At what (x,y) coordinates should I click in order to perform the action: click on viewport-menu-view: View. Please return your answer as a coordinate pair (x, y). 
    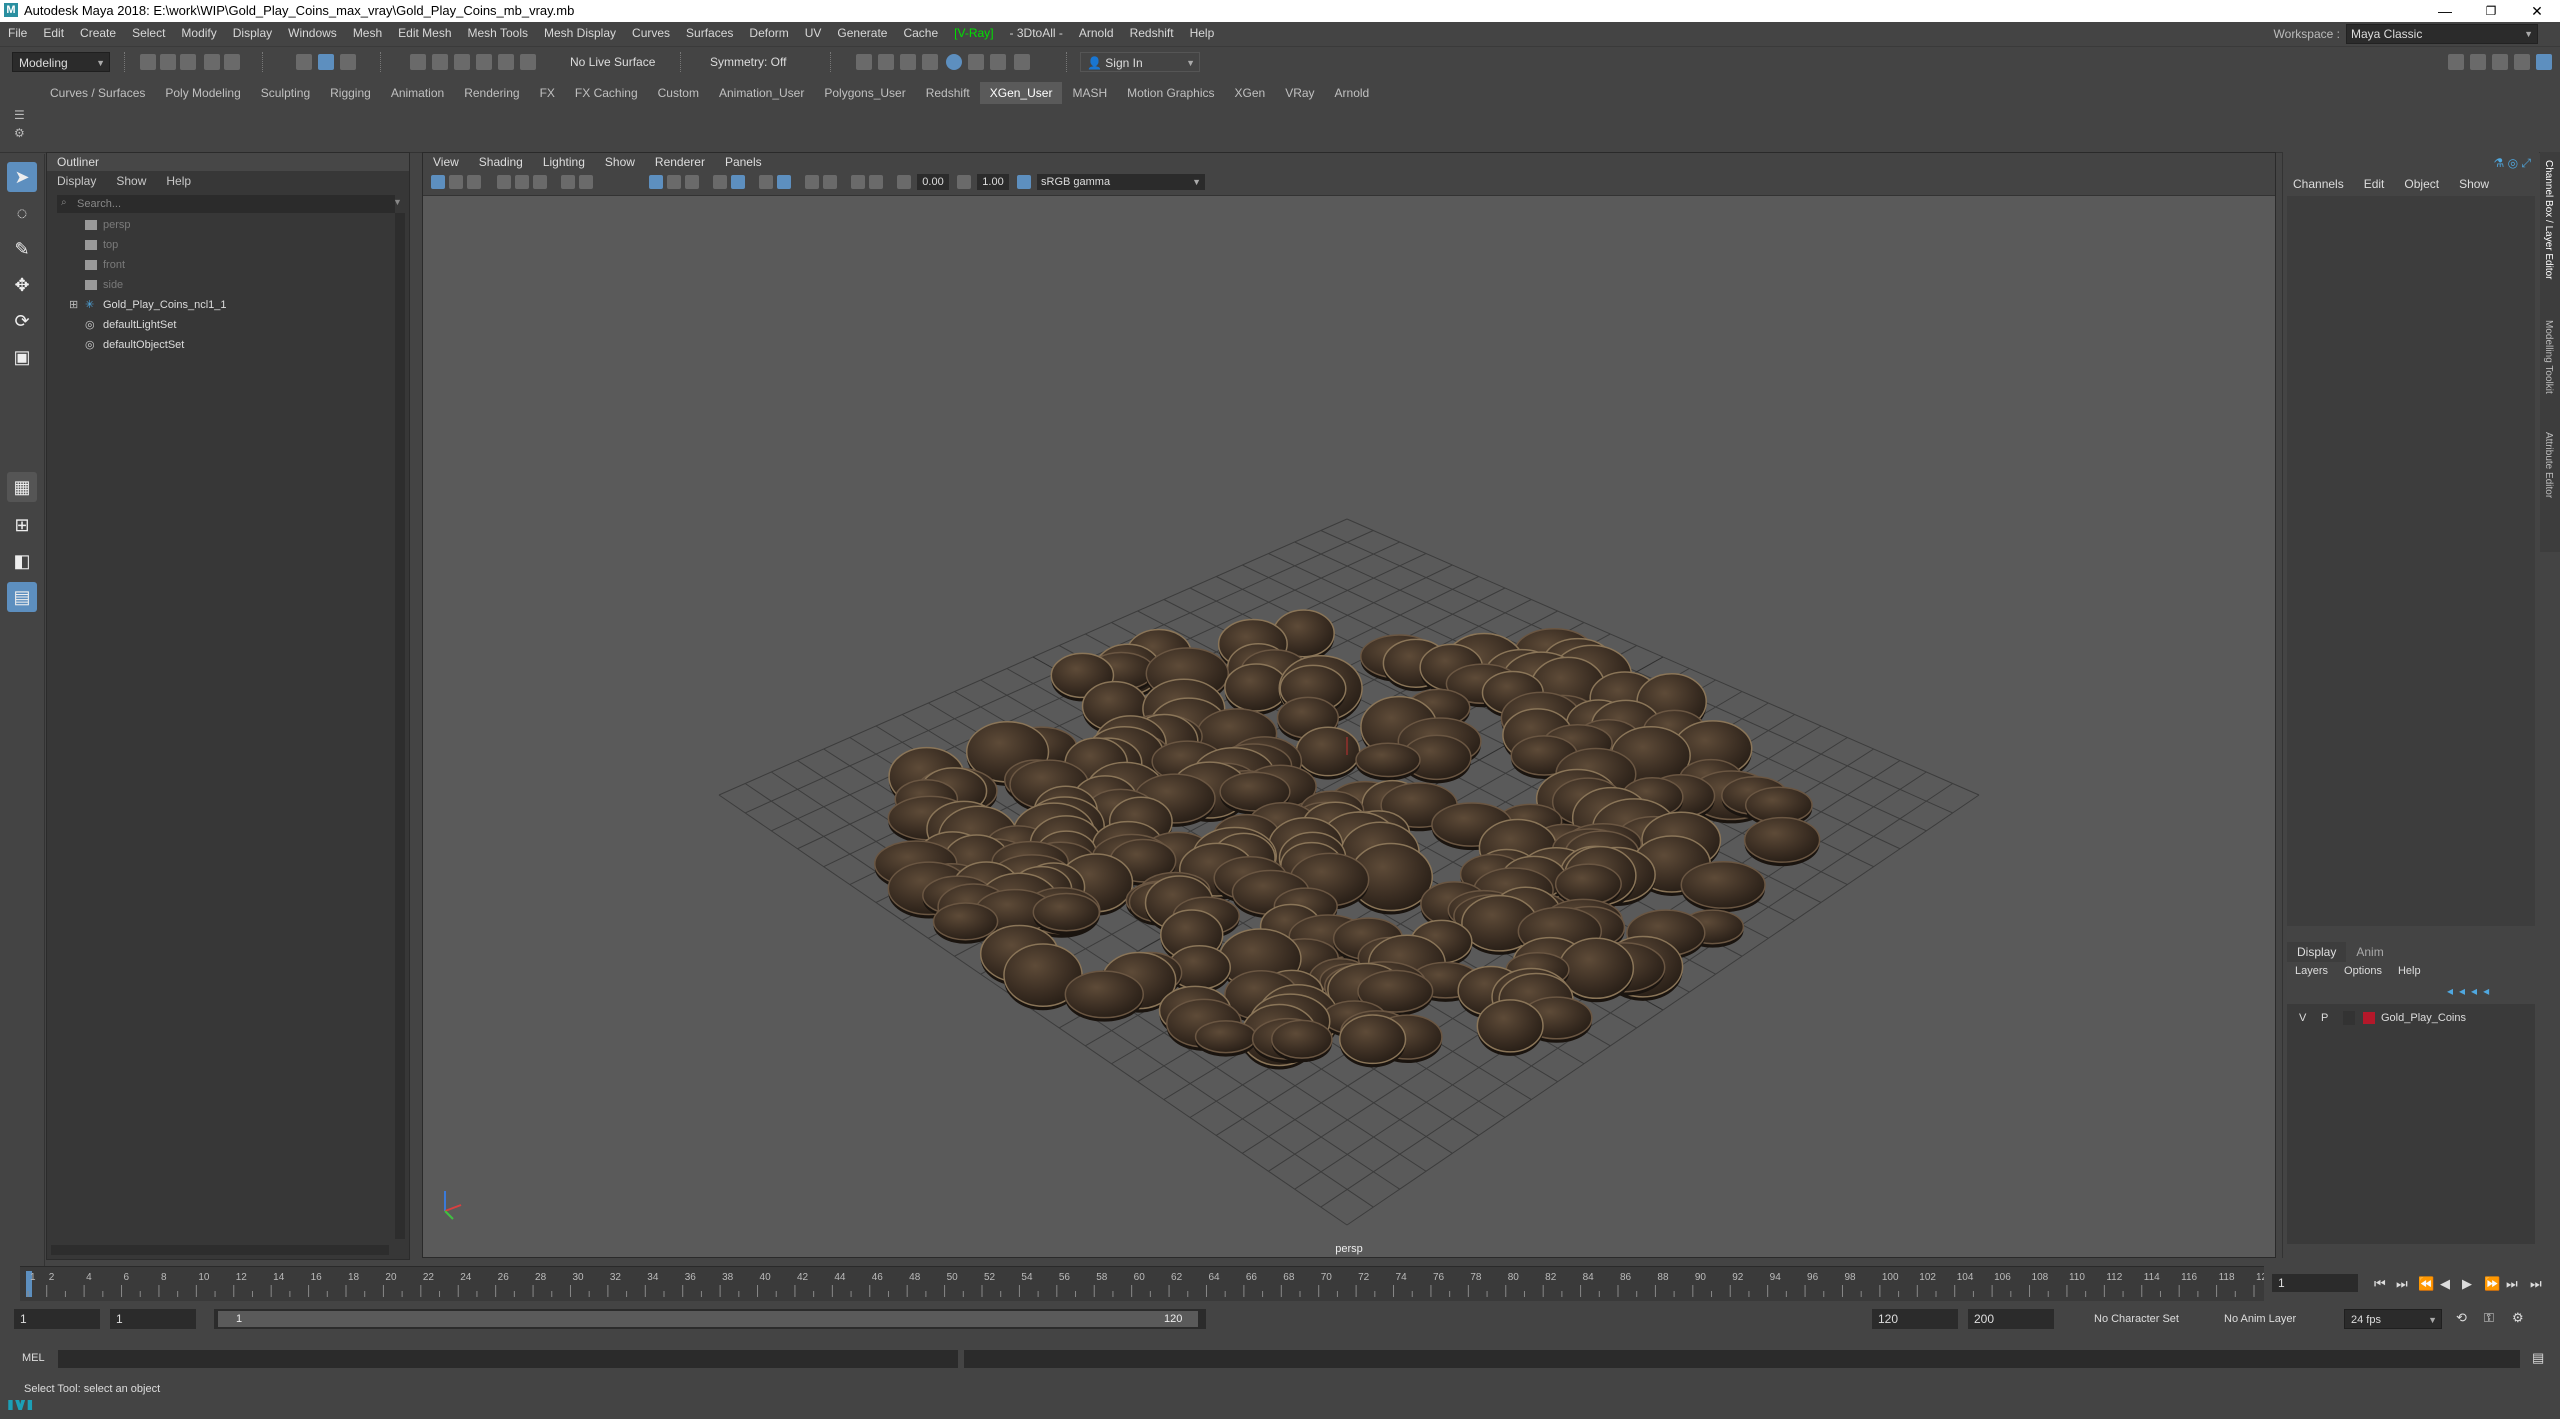
    Looking at the image, I should click on (446, 162).